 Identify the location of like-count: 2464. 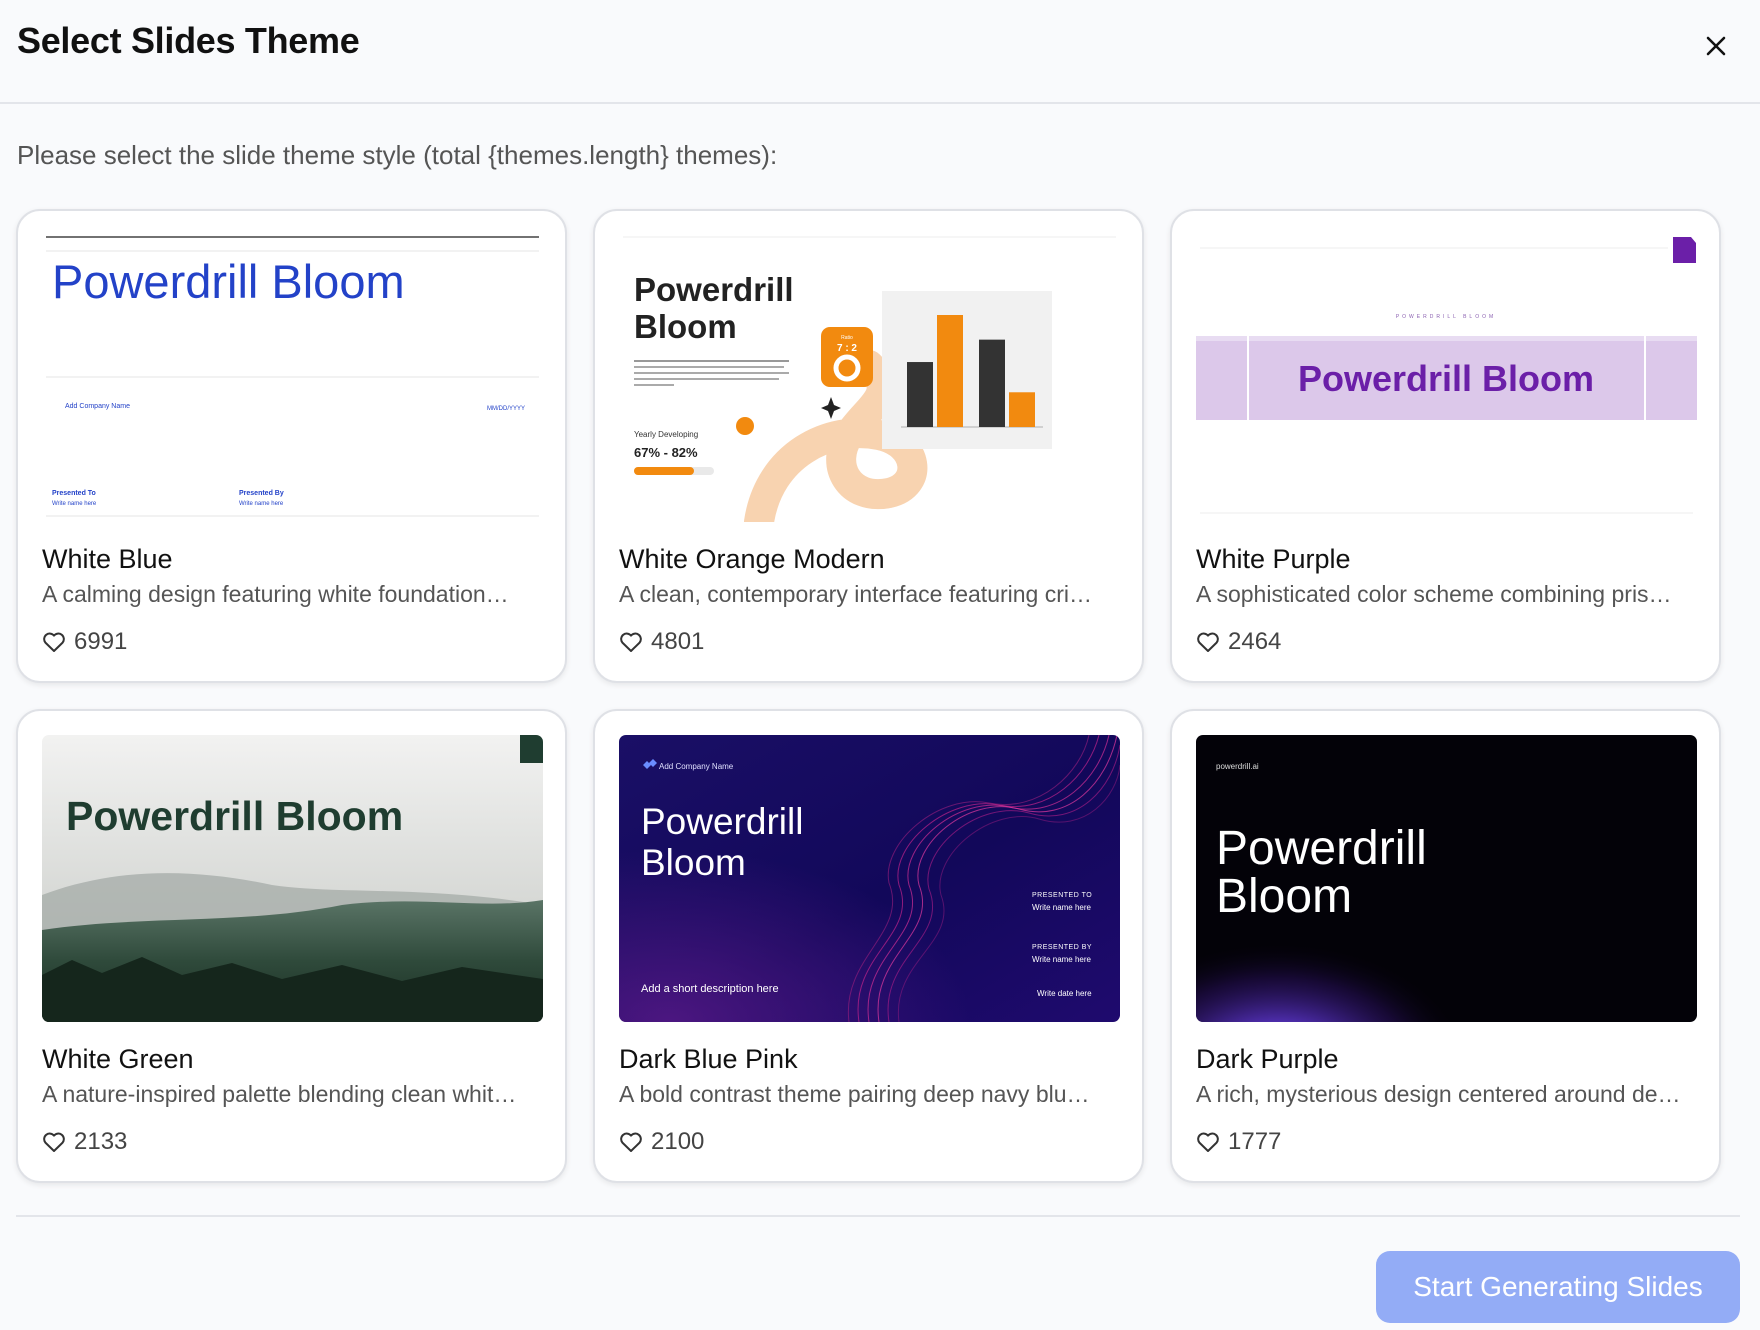
(1255, 641).